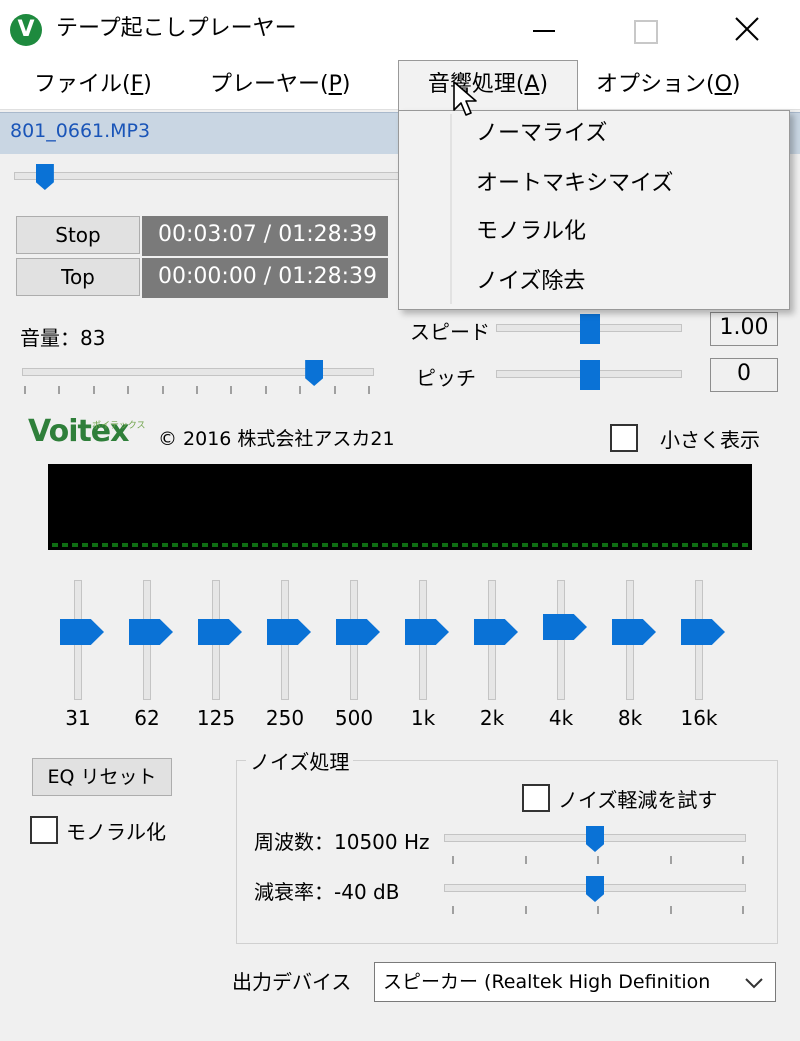  What do you see at coordinates (78, 277) in the screenshot?
I see `top-button: Top` at bounding box center [78, 277].